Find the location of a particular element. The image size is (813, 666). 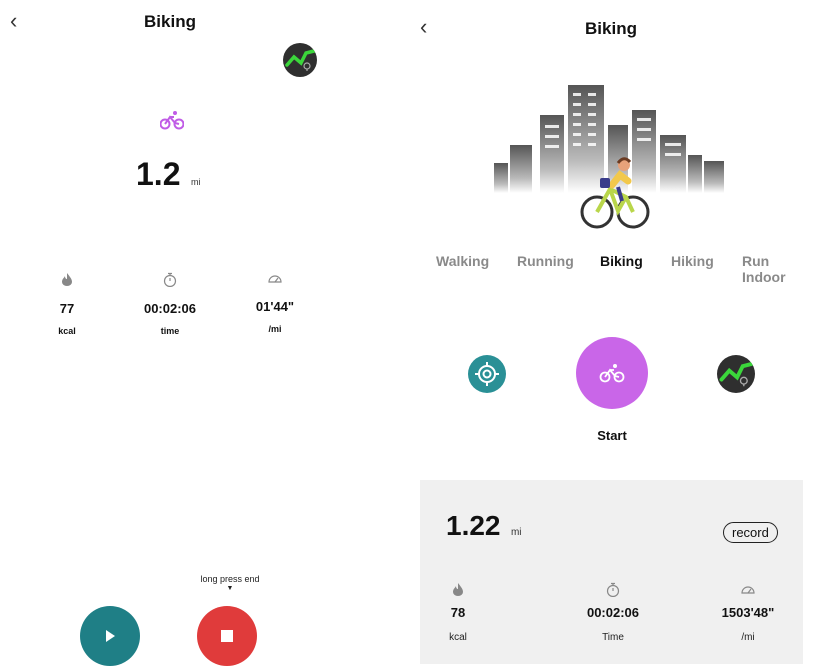

crosshair-icon is located at coordinates (487, 374).